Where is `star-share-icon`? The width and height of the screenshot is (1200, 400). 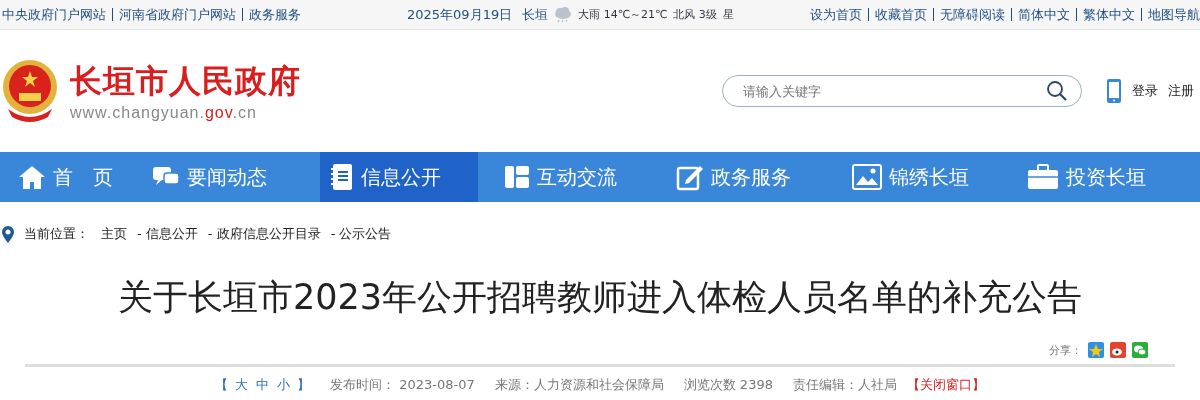
star-share-icon is located at coordinates (1096, 350).